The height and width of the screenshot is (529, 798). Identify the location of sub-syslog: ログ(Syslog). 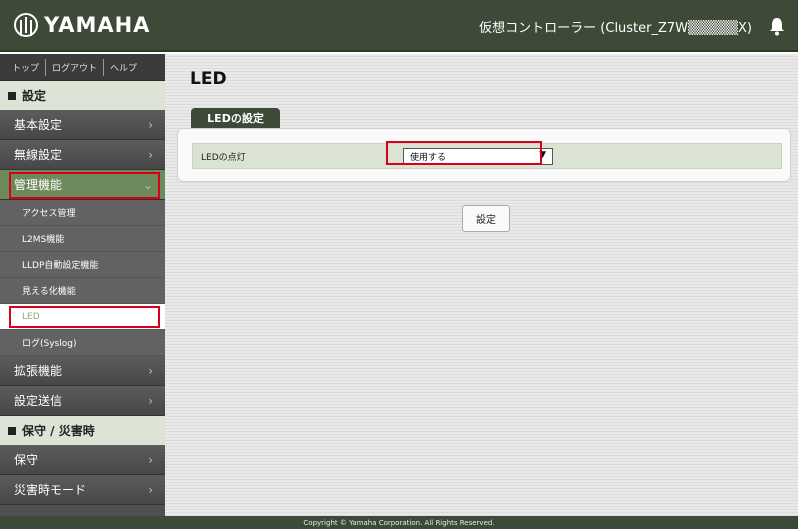
(82, 343).